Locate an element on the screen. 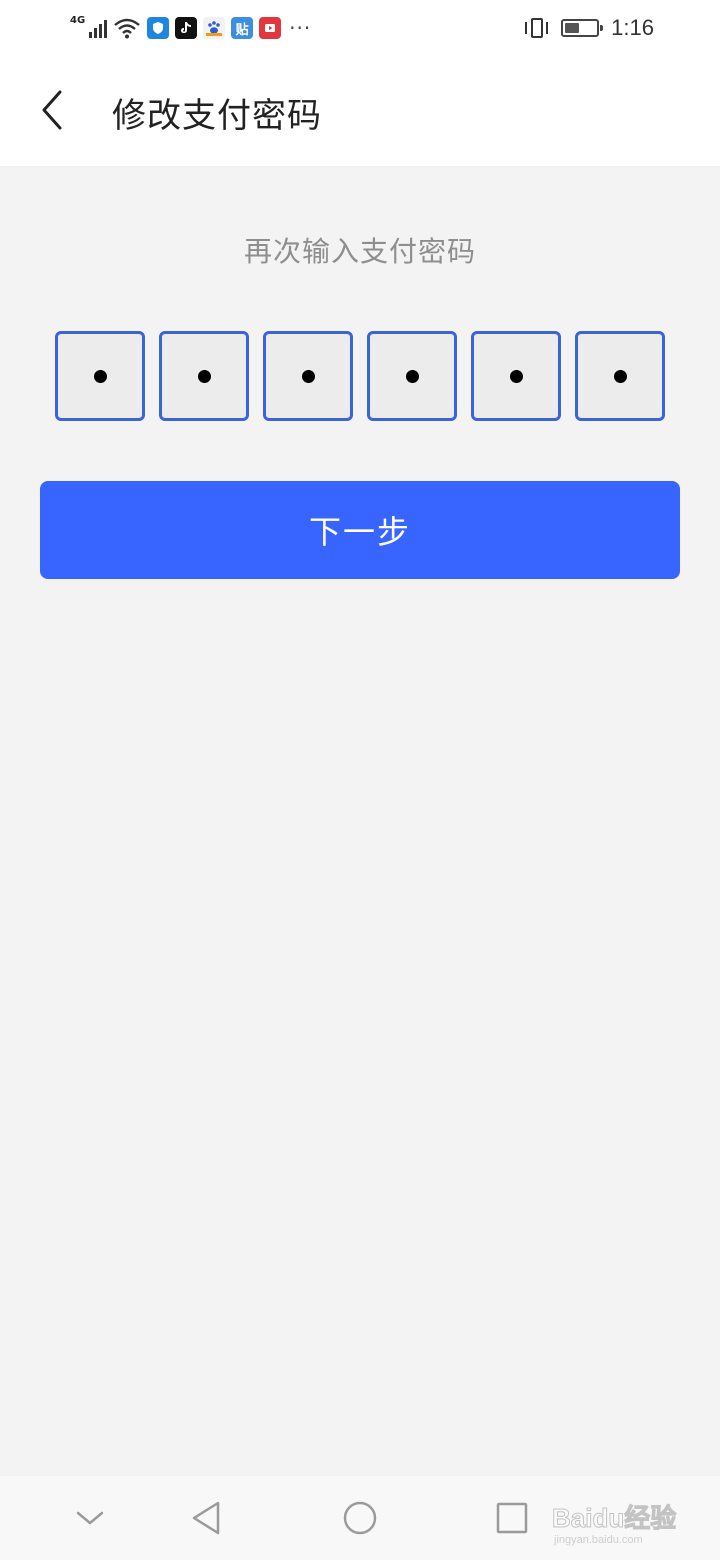  status-left: 4G 贴 ··· is located at coordinates (190, 28).